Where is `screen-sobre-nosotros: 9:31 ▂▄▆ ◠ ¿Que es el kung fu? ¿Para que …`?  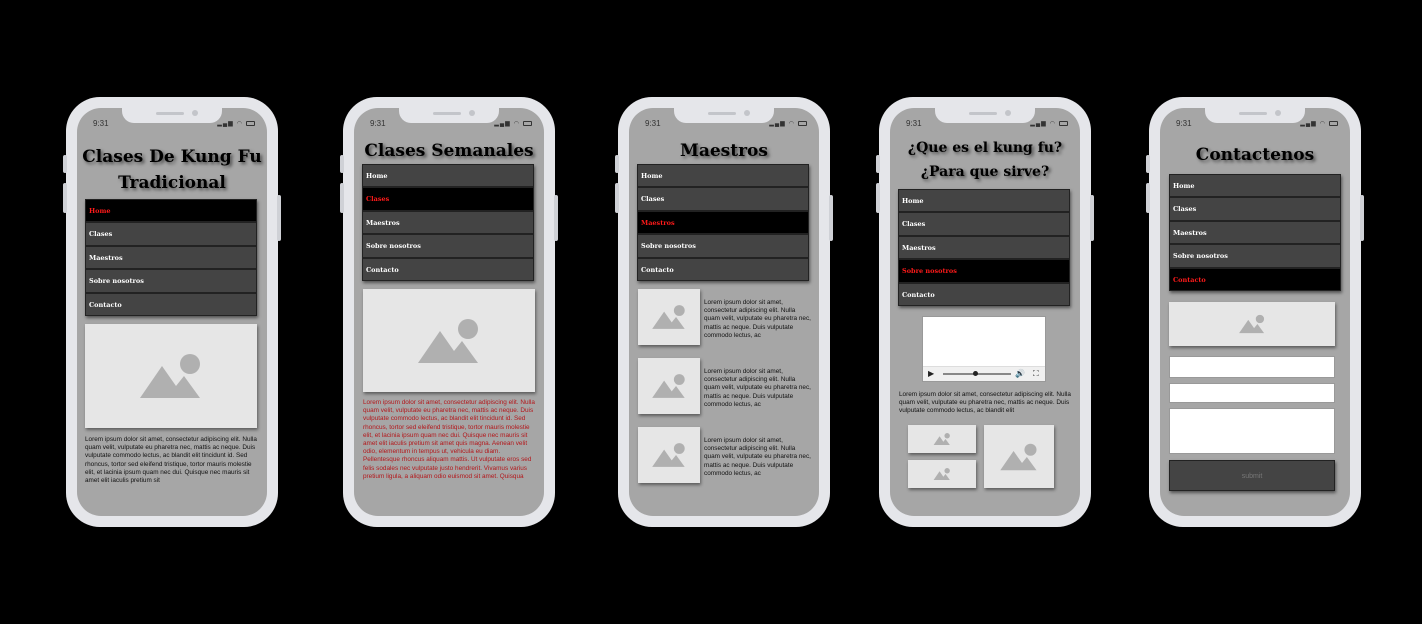 screen-sobre-nosotros: 9:31 ▂▄▆ ◠ ¿Que es el kung fu? ¿Para que … is located at coordinates (985, 312).